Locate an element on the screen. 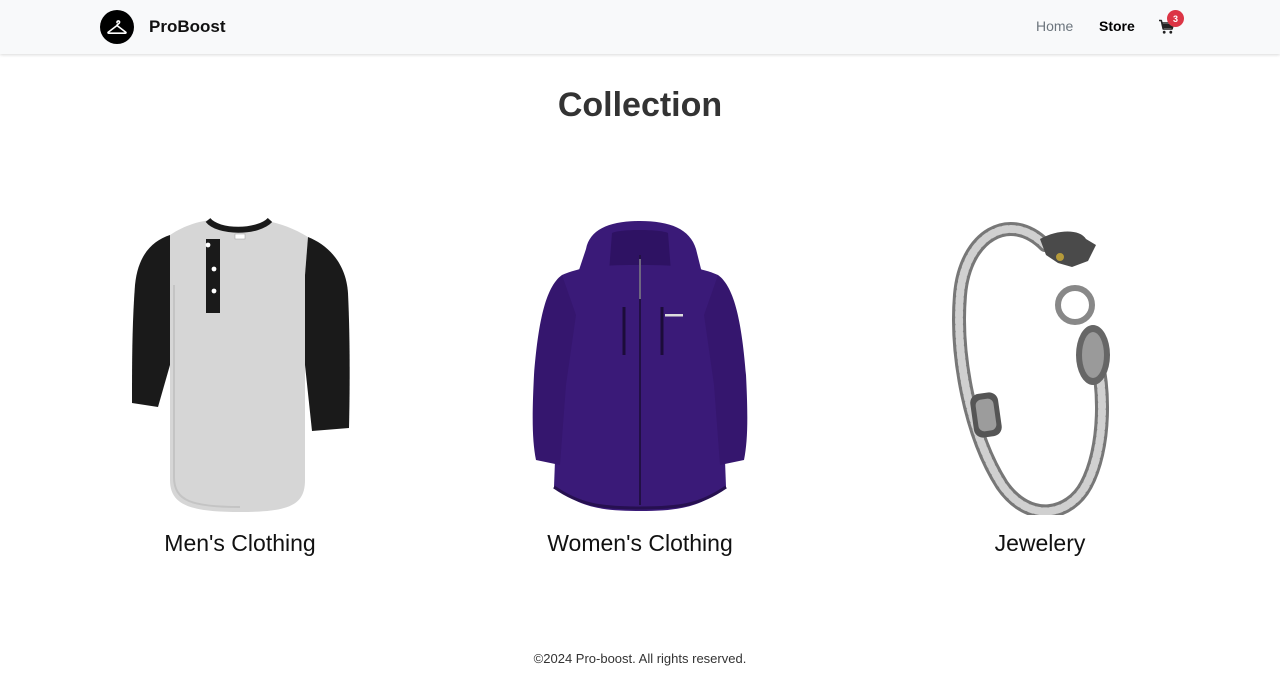 The height and width of the screenshot is (683, 1280). footer-copyright: ©2024 Pro-boost. All rights reserved. is located at coordinates (640, 658).